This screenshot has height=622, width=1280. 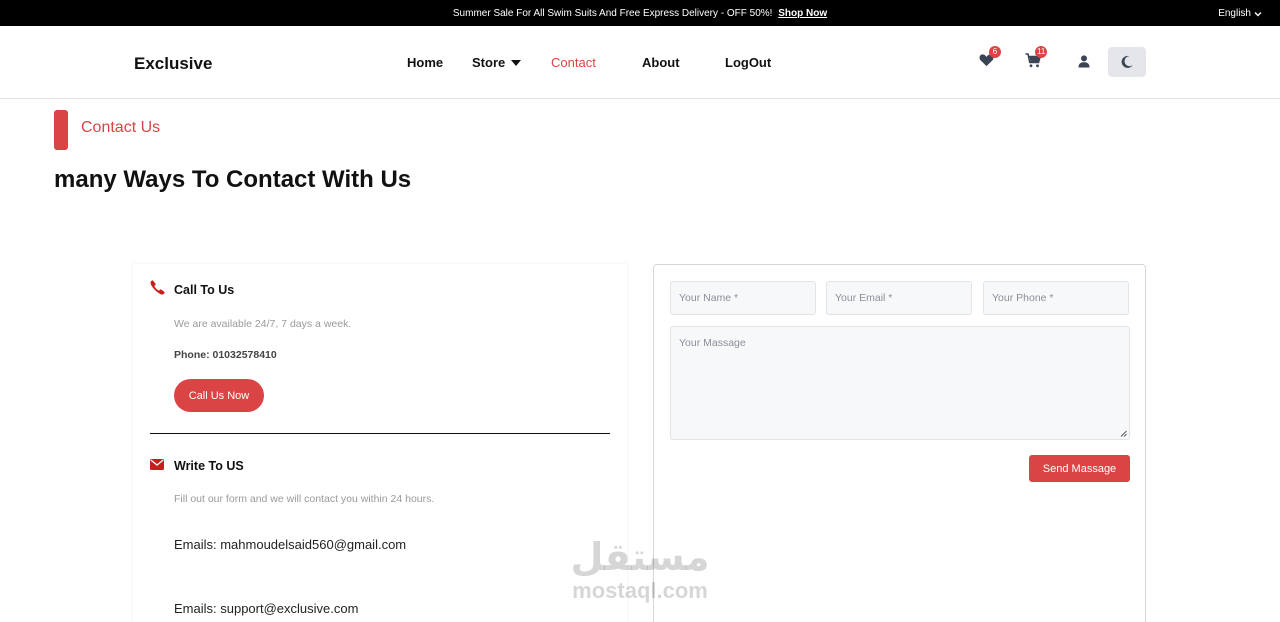 I want to click on chevron-down-icon, so click(x=1258, y=13).